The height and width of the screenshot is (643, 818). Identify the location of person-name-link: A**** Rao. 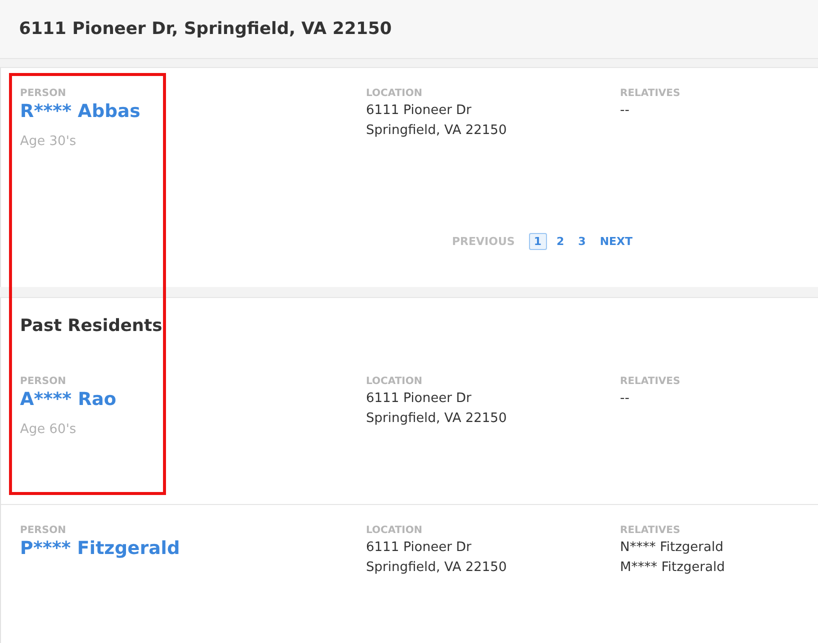
(193, 399).